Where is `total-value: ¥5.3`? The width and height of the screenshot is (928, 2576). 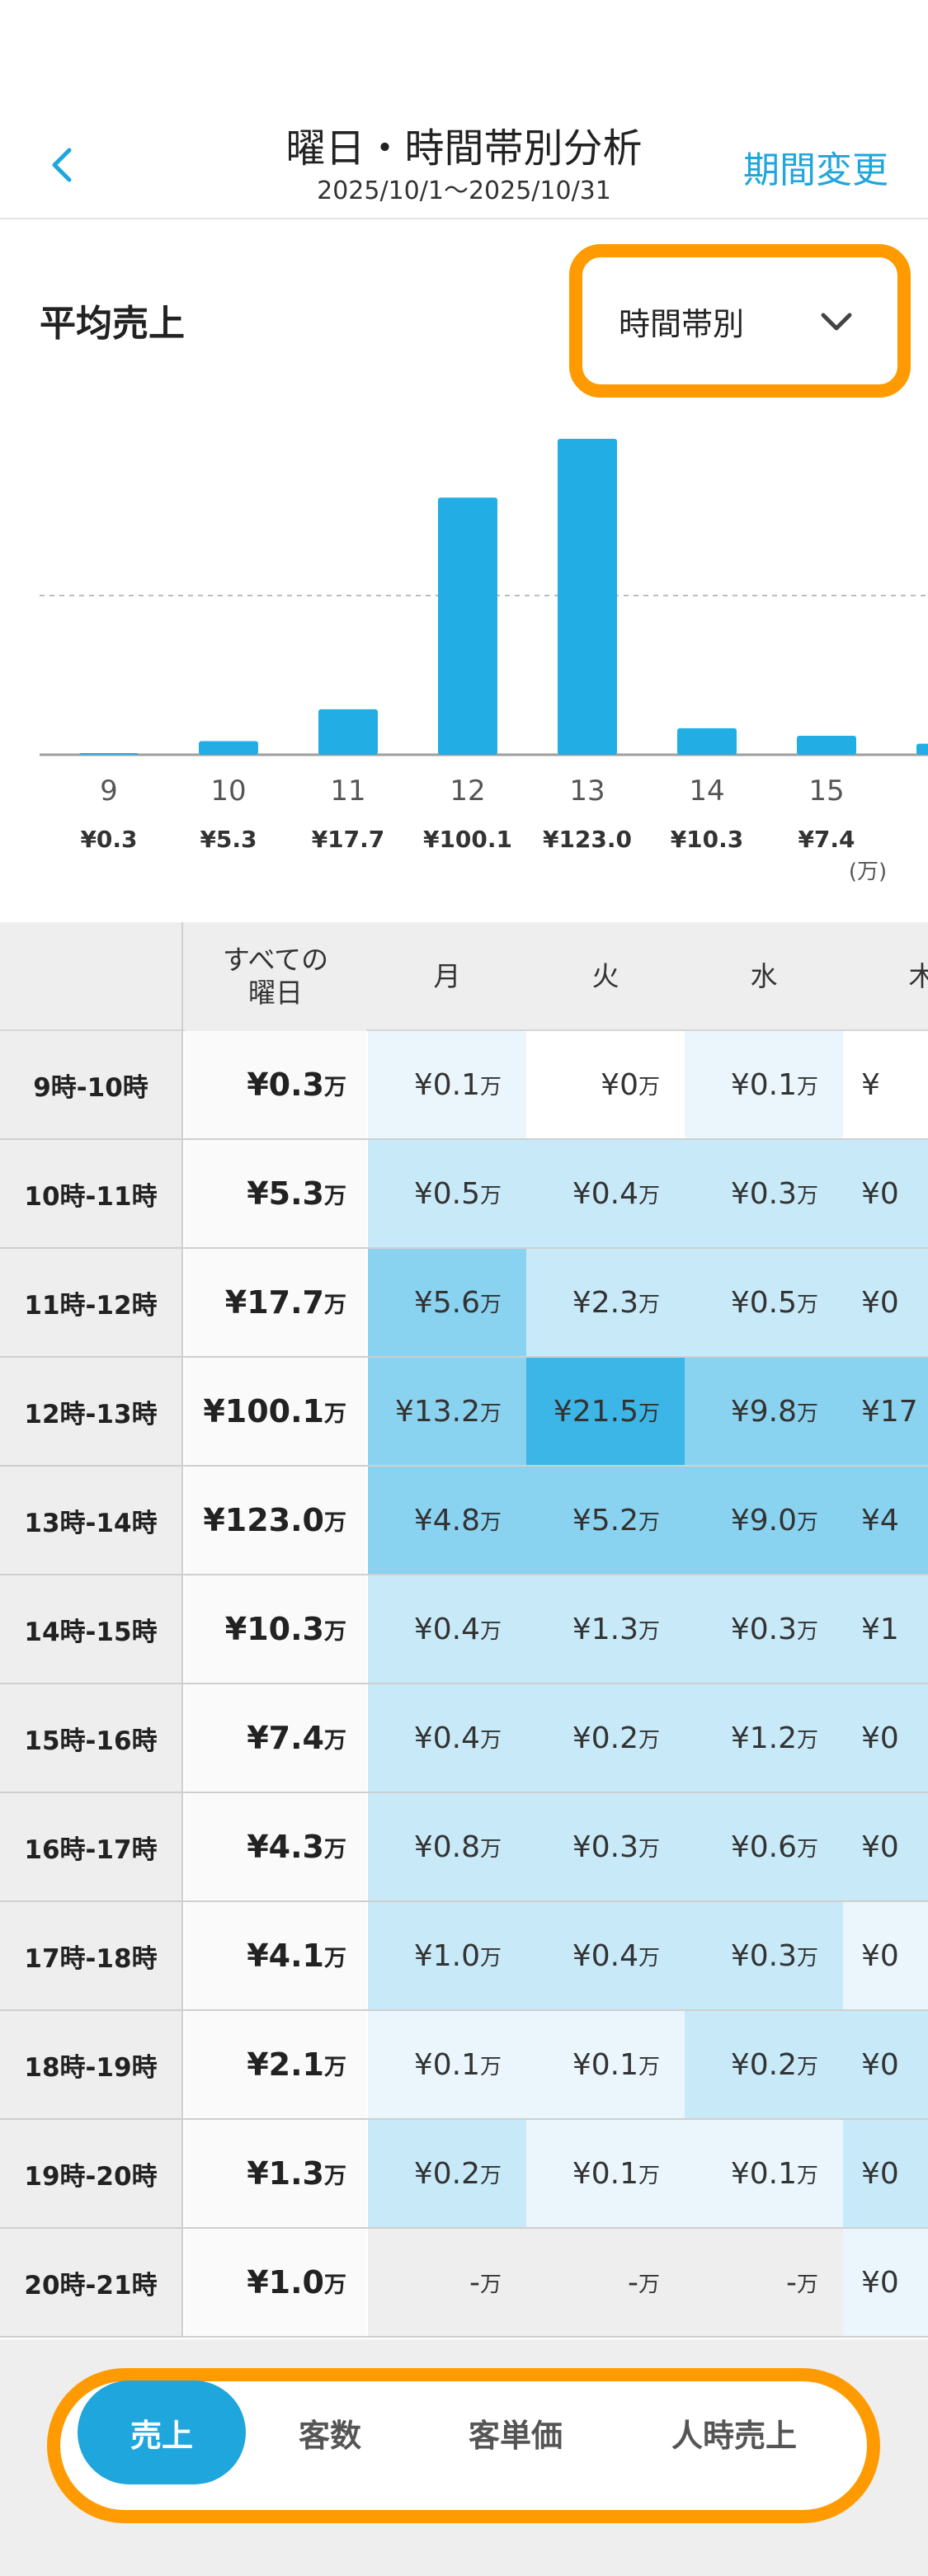 total-value: ¥5.3 is located at coordinates (285, 1193).